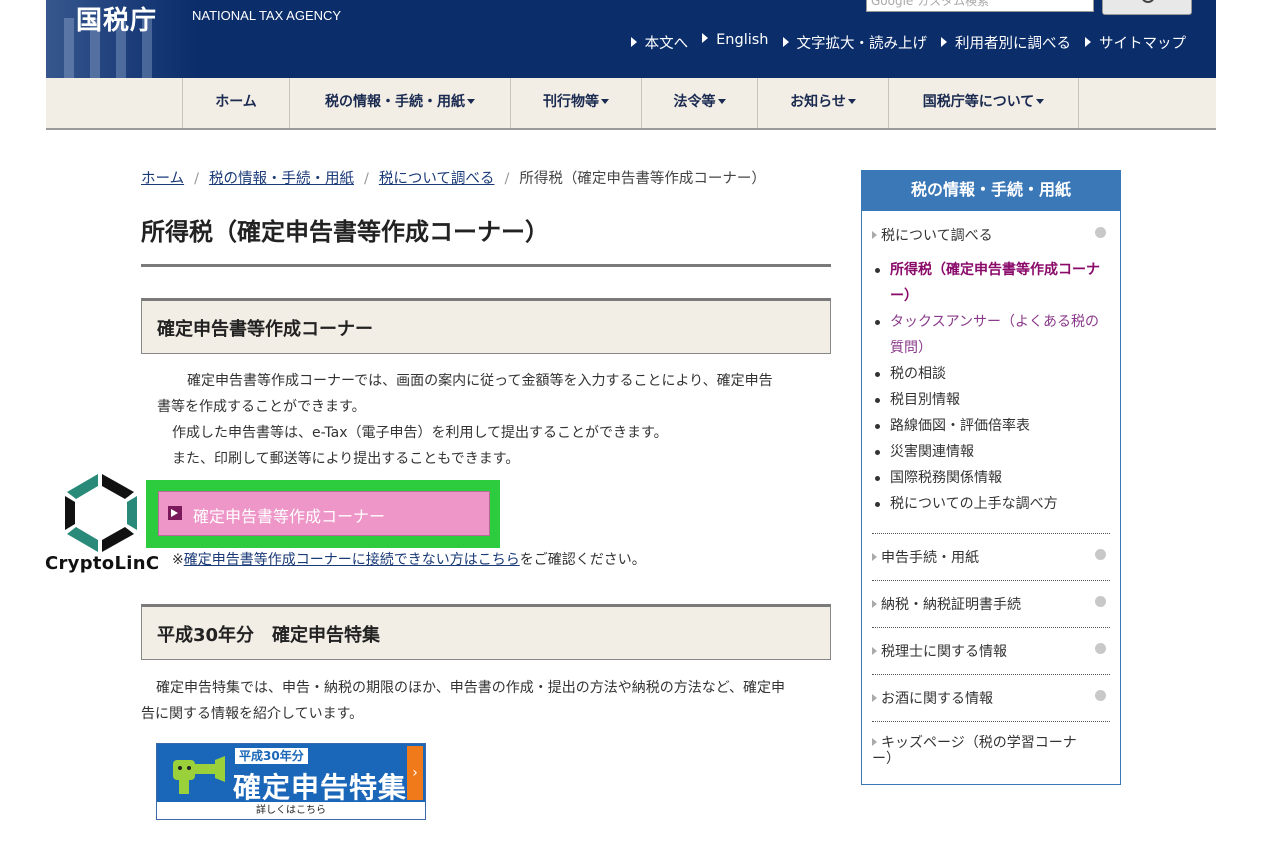 The image size is (1286, 849). I want to click on sidebar-item-liquor: お酒に関する情報, so click(991, 698).